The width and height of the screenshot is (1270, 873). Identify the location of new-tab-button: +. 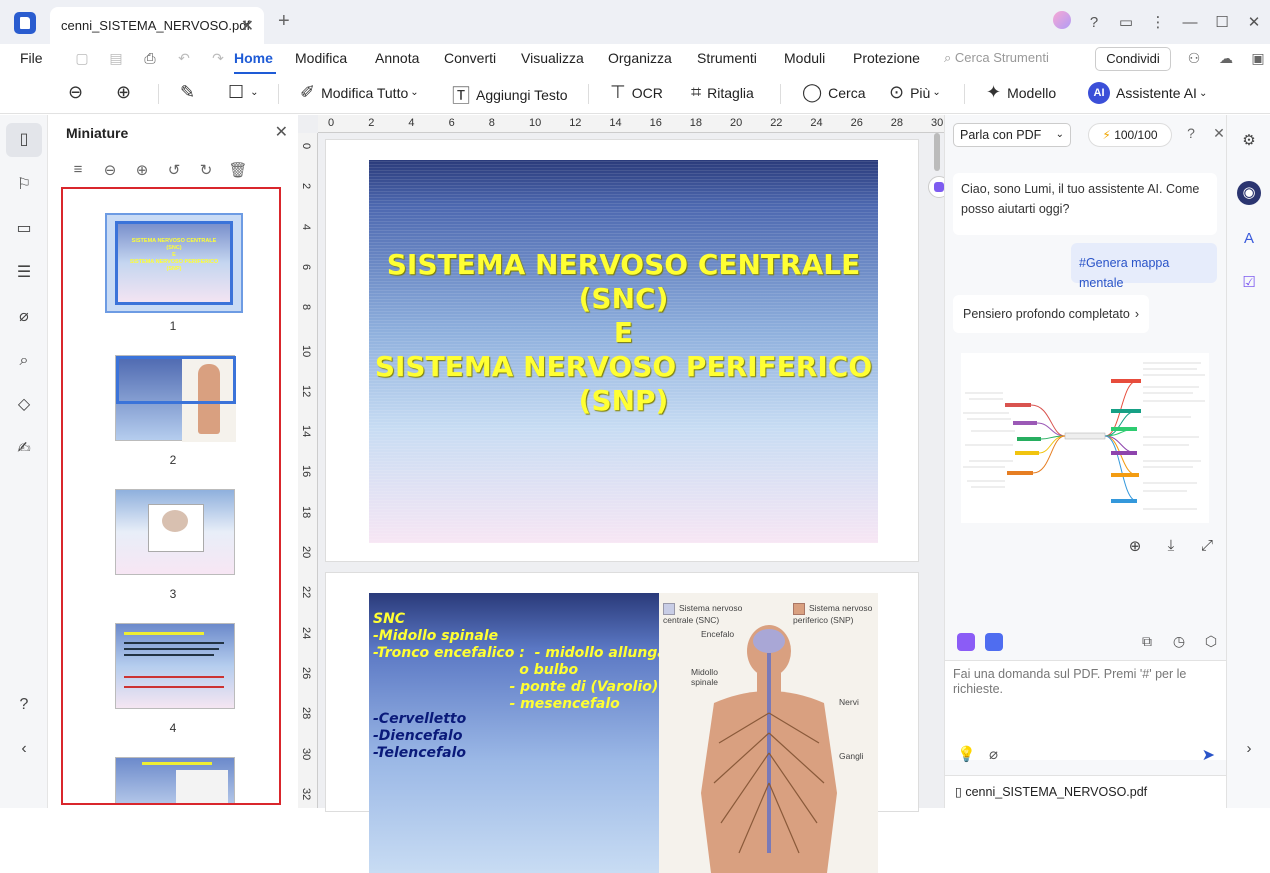
(284, 21).